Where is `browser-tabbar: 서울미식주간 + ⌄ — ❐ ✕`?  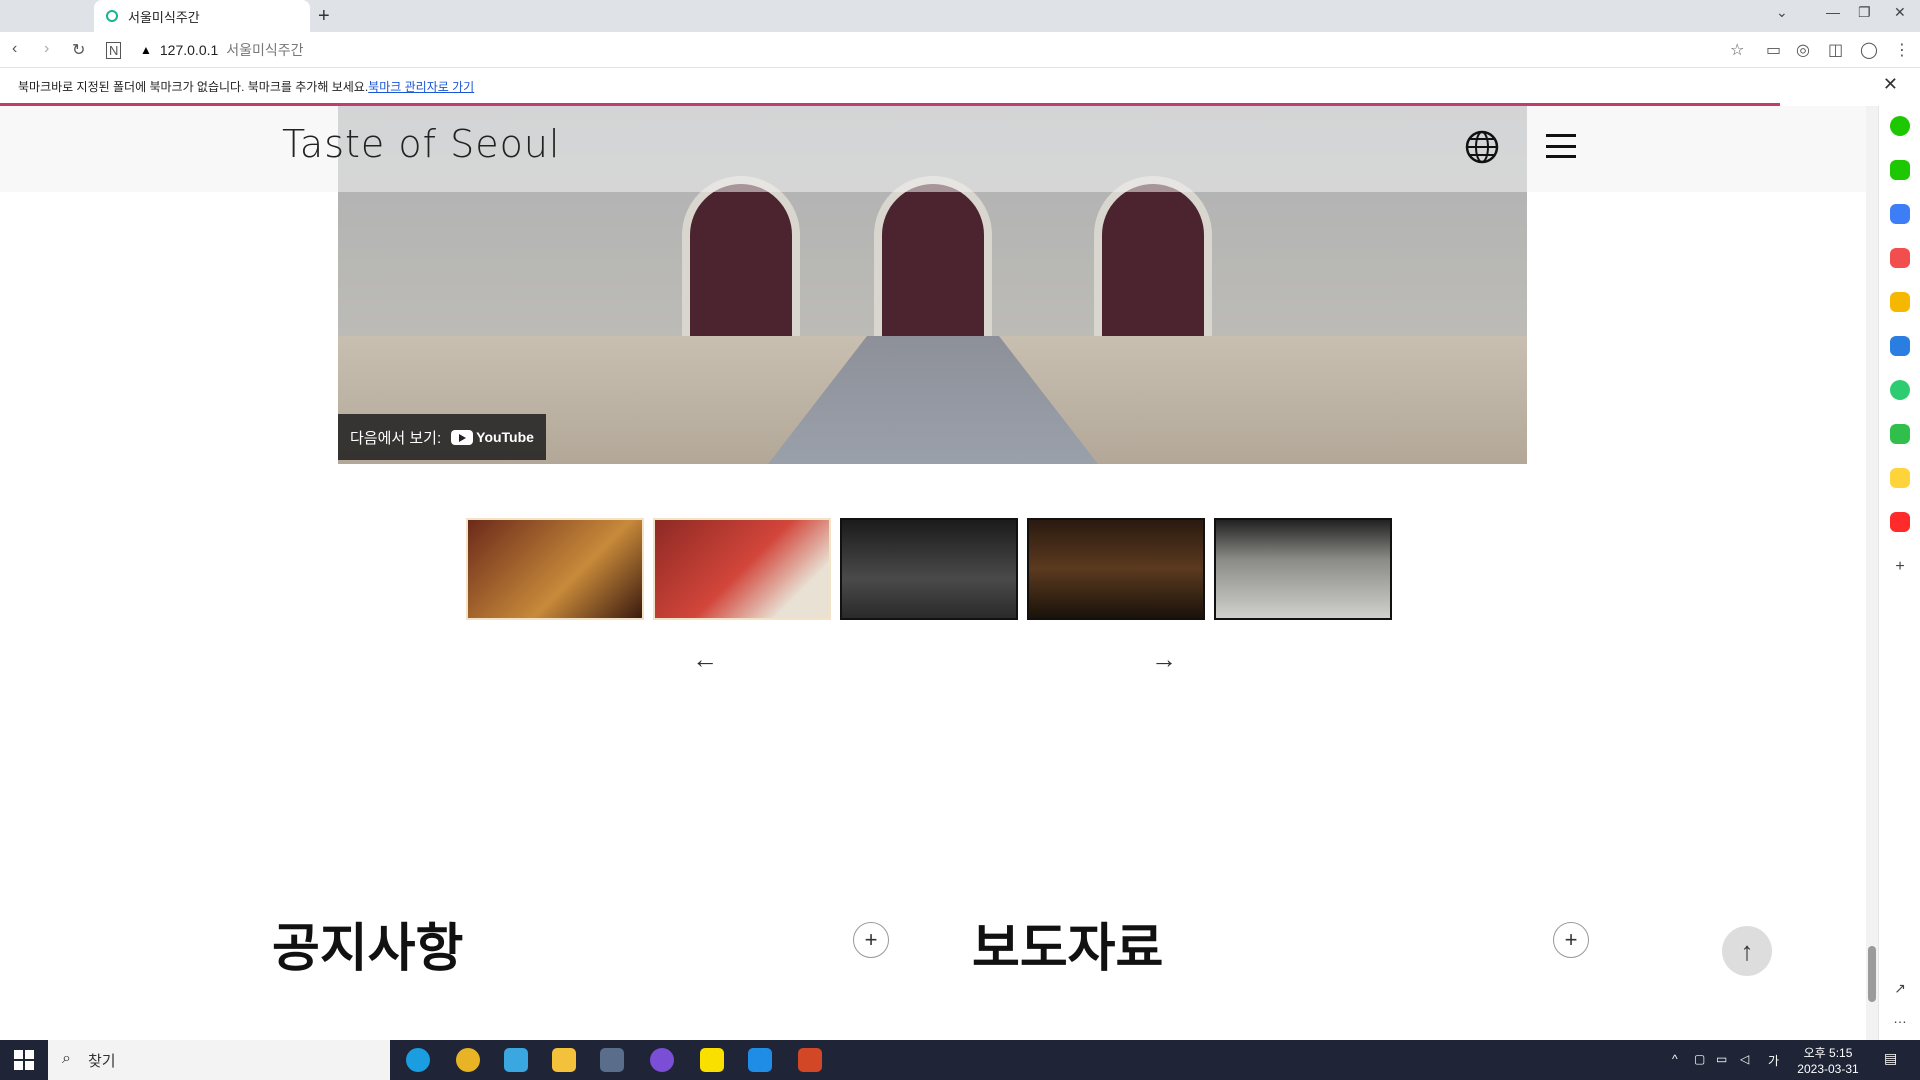 browser-tabbar: 서울미식주간 + ⌄ — ❐ ✕ is located at coordinates (960, 16).